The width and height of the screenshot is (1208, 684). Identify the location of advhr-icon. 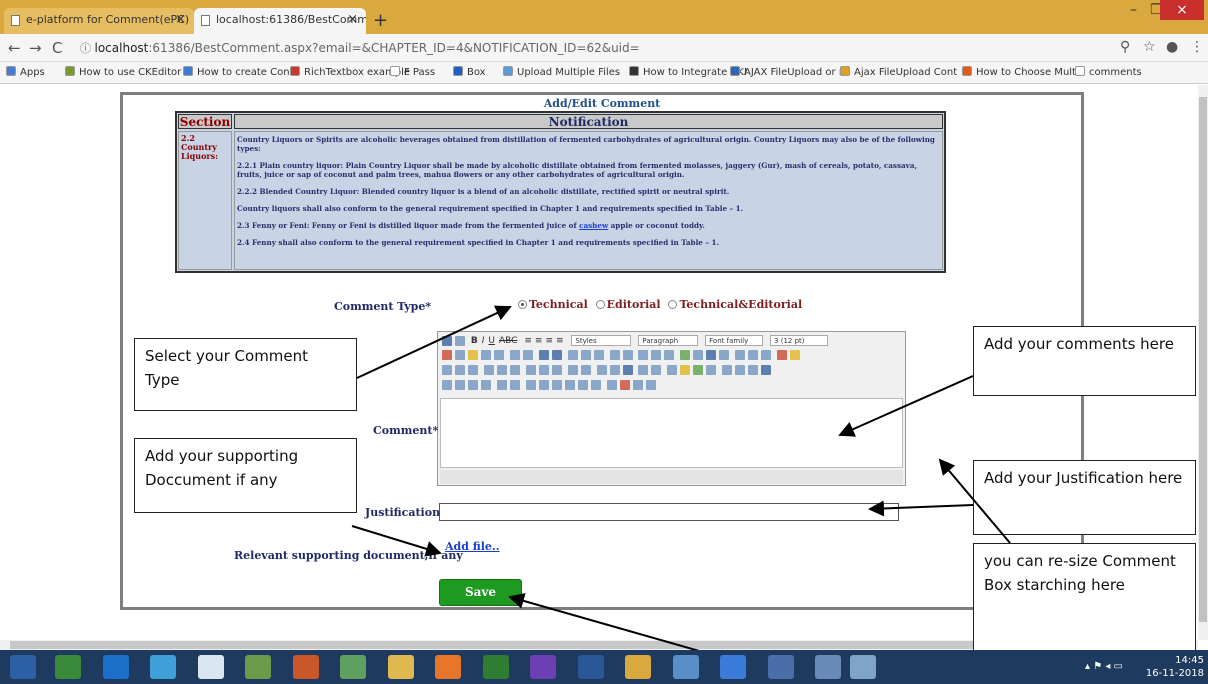
(711, 370).